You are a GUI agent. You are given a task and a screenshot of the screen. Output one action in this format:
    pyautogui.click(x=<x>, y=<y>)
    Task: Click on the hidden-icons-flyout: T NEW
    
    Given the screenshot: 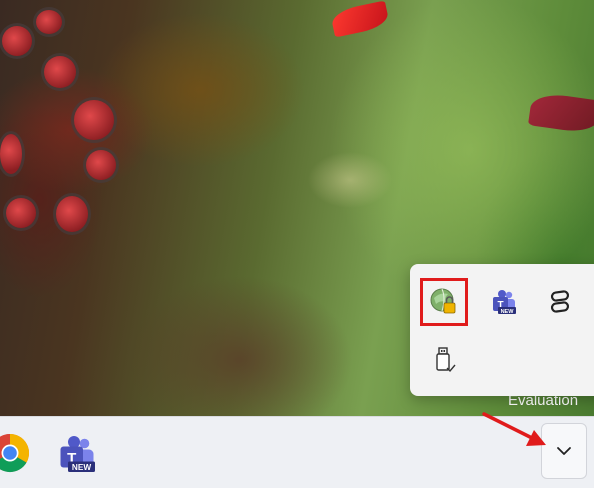 What is the action you would take?
    pyautogui.click(x=502, y=330)
    